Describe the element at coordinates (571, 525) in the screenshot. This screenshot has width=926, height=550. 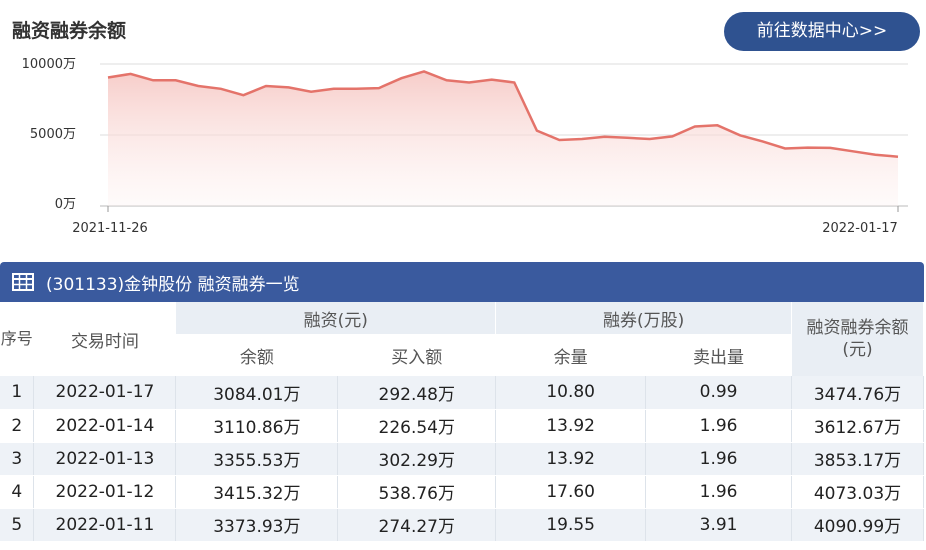
I see `cell-short-balance: 19.55` at that location.